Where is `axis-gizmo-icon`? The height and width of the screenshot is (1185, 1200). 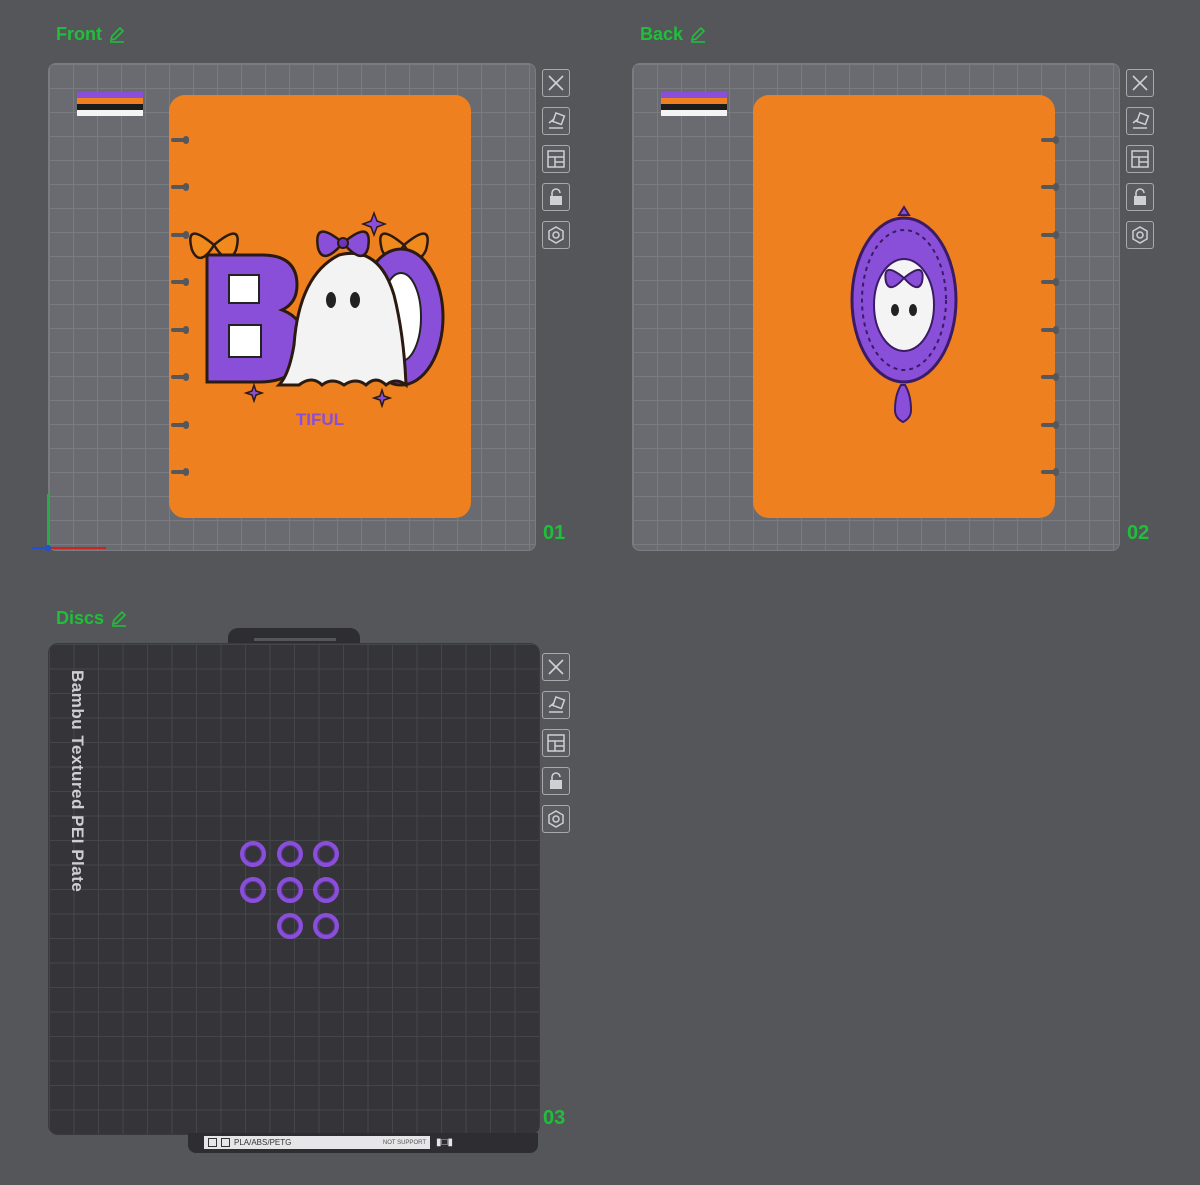
axis-gizmo-icon is located at coordinates (69, 522).